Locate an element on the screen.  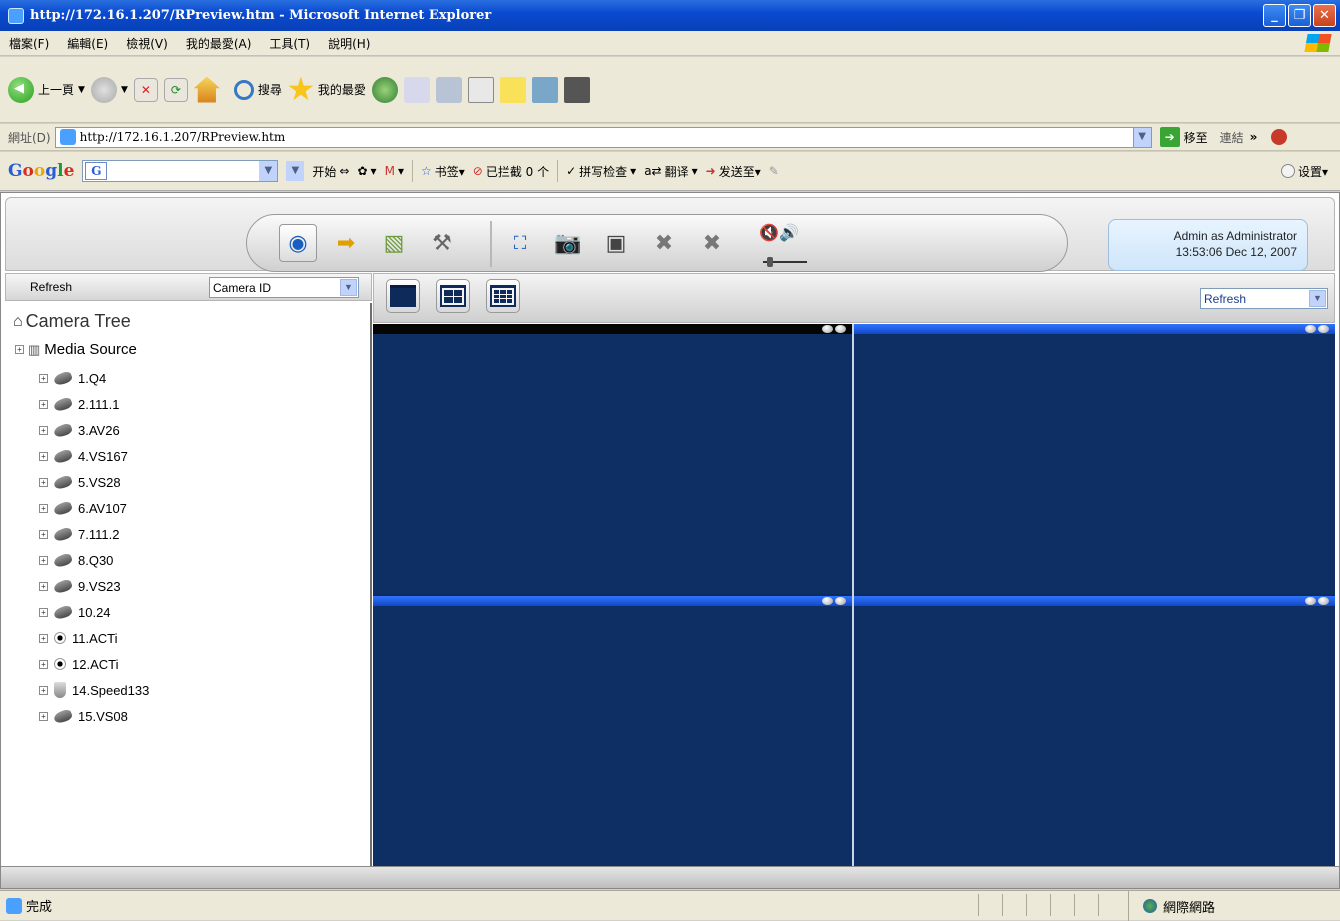
snapshot-button: 📷 is located at coordinates (568, 243).